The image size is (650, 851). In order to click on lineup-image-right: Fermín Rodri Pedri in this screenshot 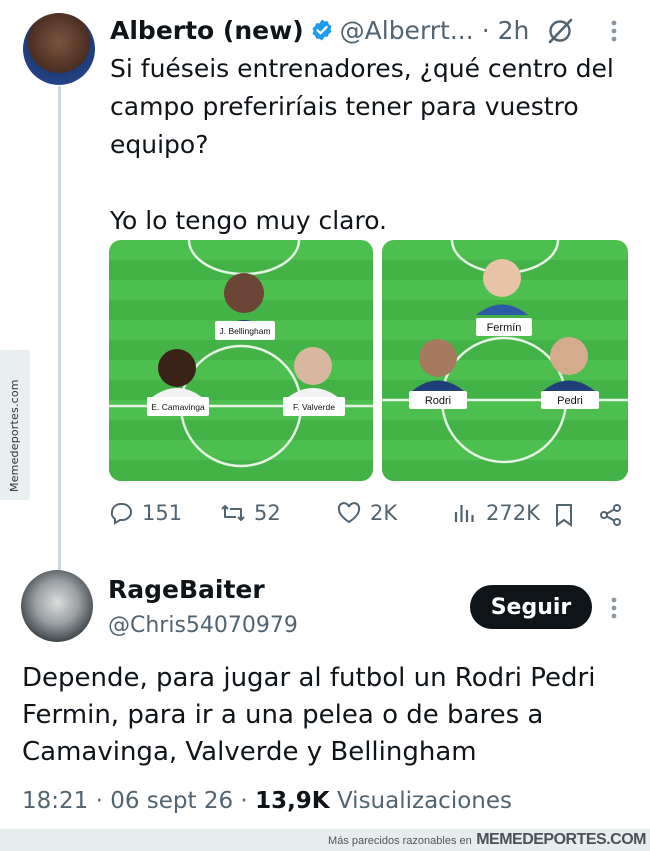, I will do `click(505, 360)`.